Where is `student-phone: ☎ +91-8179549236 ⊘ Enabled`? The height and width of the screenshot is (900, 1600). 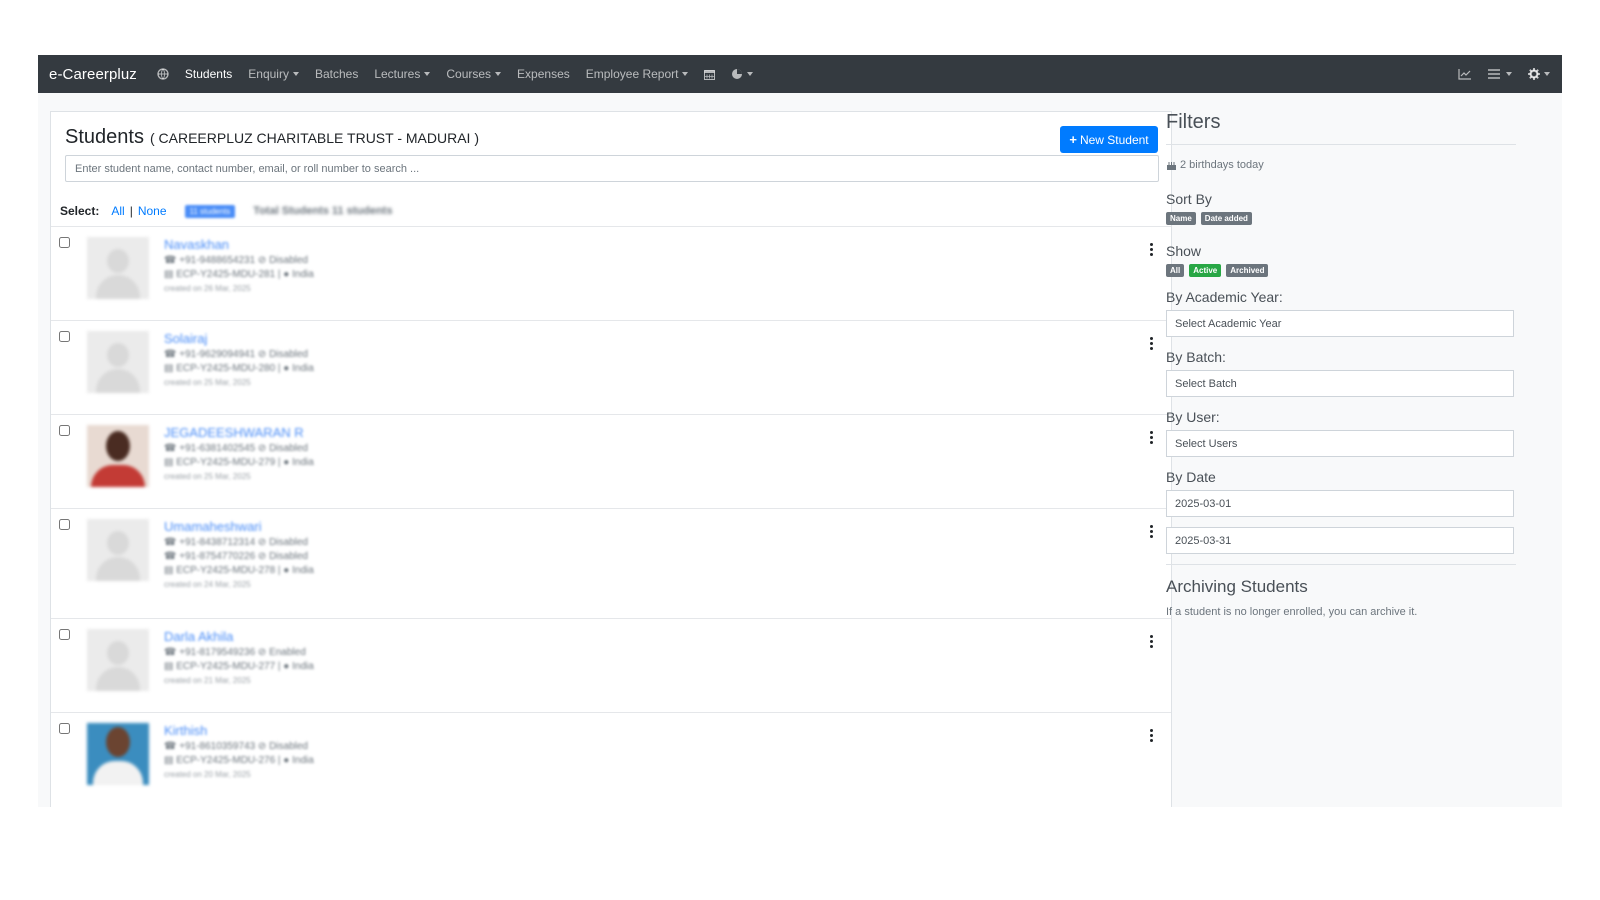 student-phone: ☎ +91-8179549236 ⊘ Enabled is located at coordinates (235, 652).